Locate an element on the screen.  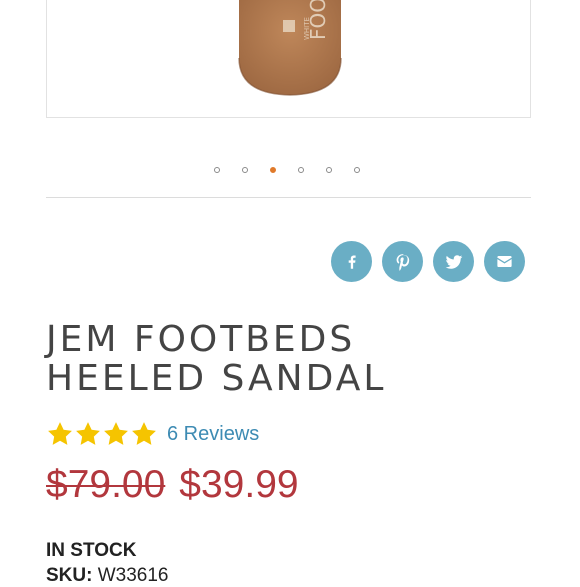
carousel-dot-3-active is located at coordinates (273, 170).